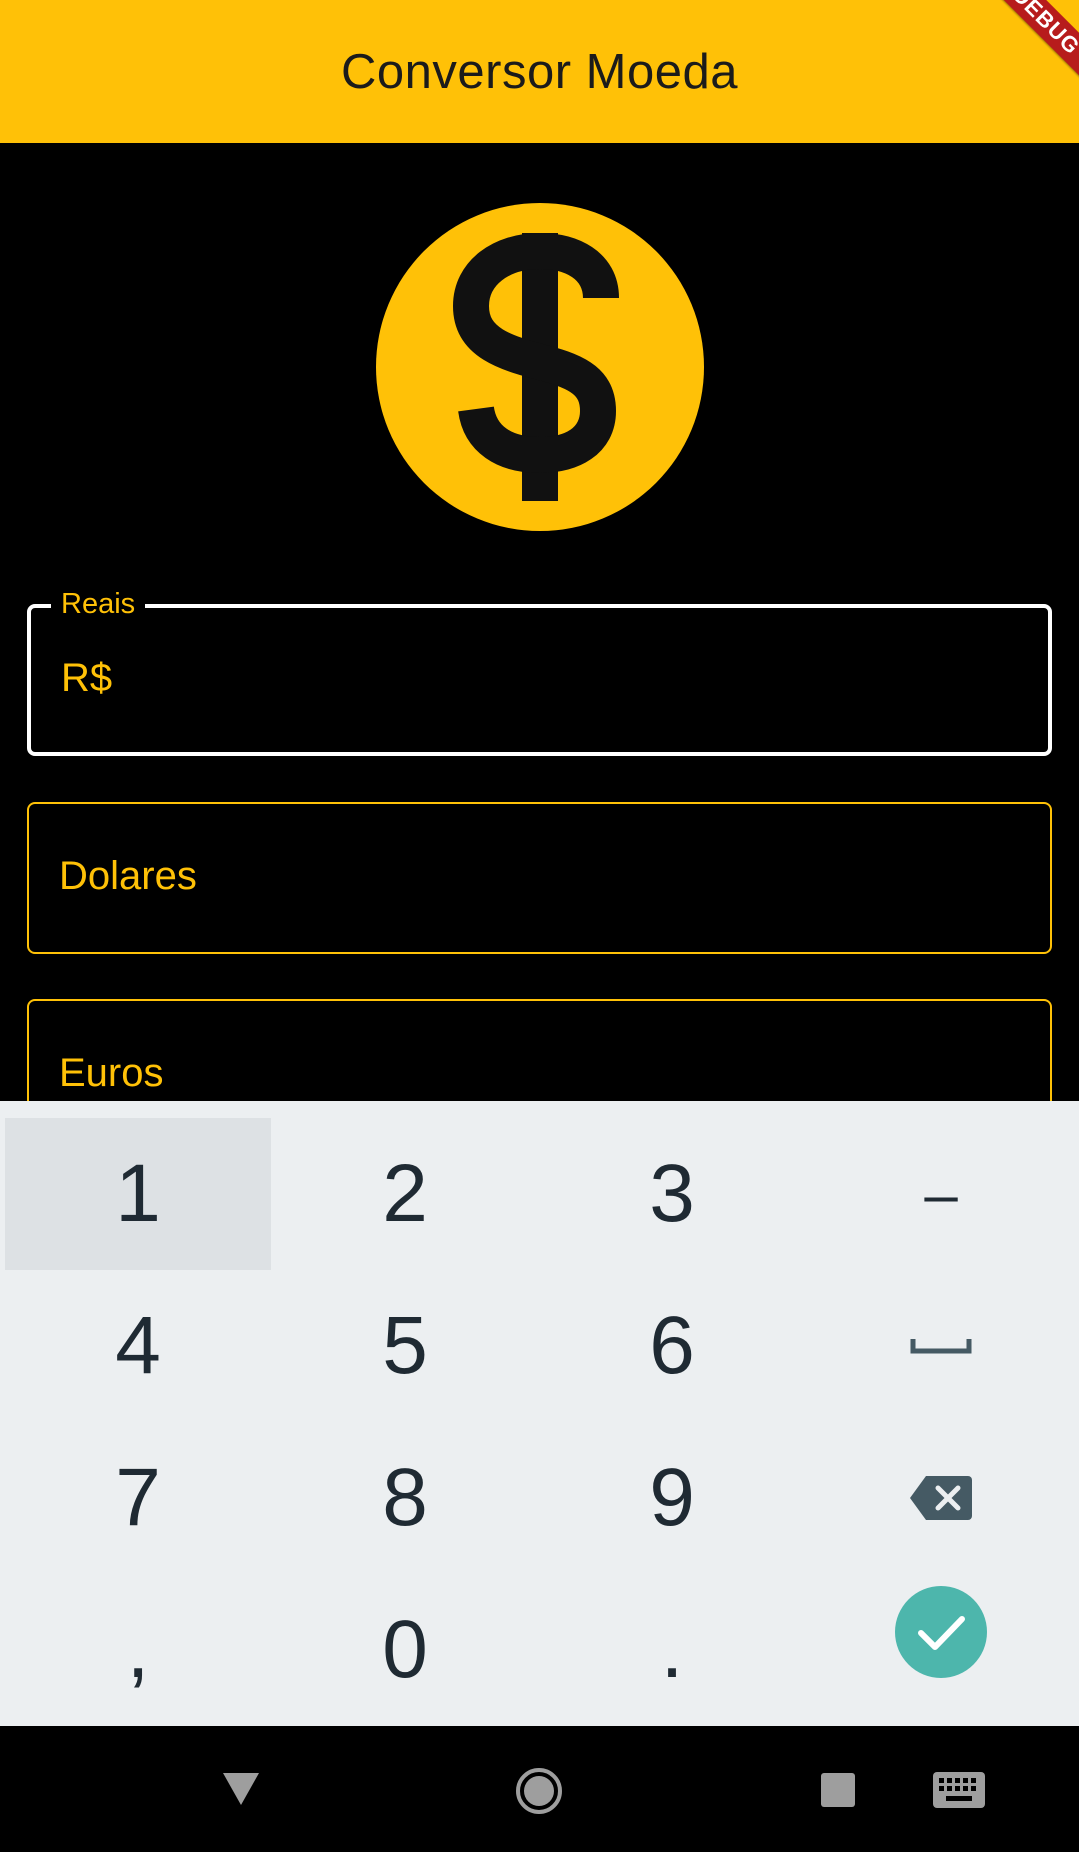 The height and width of the screenshot is (1852, 1079). What do you see at coordinates (405, 1194) in the screenshot?
I see `key-2: 2` at bounding box center [405, 1194].